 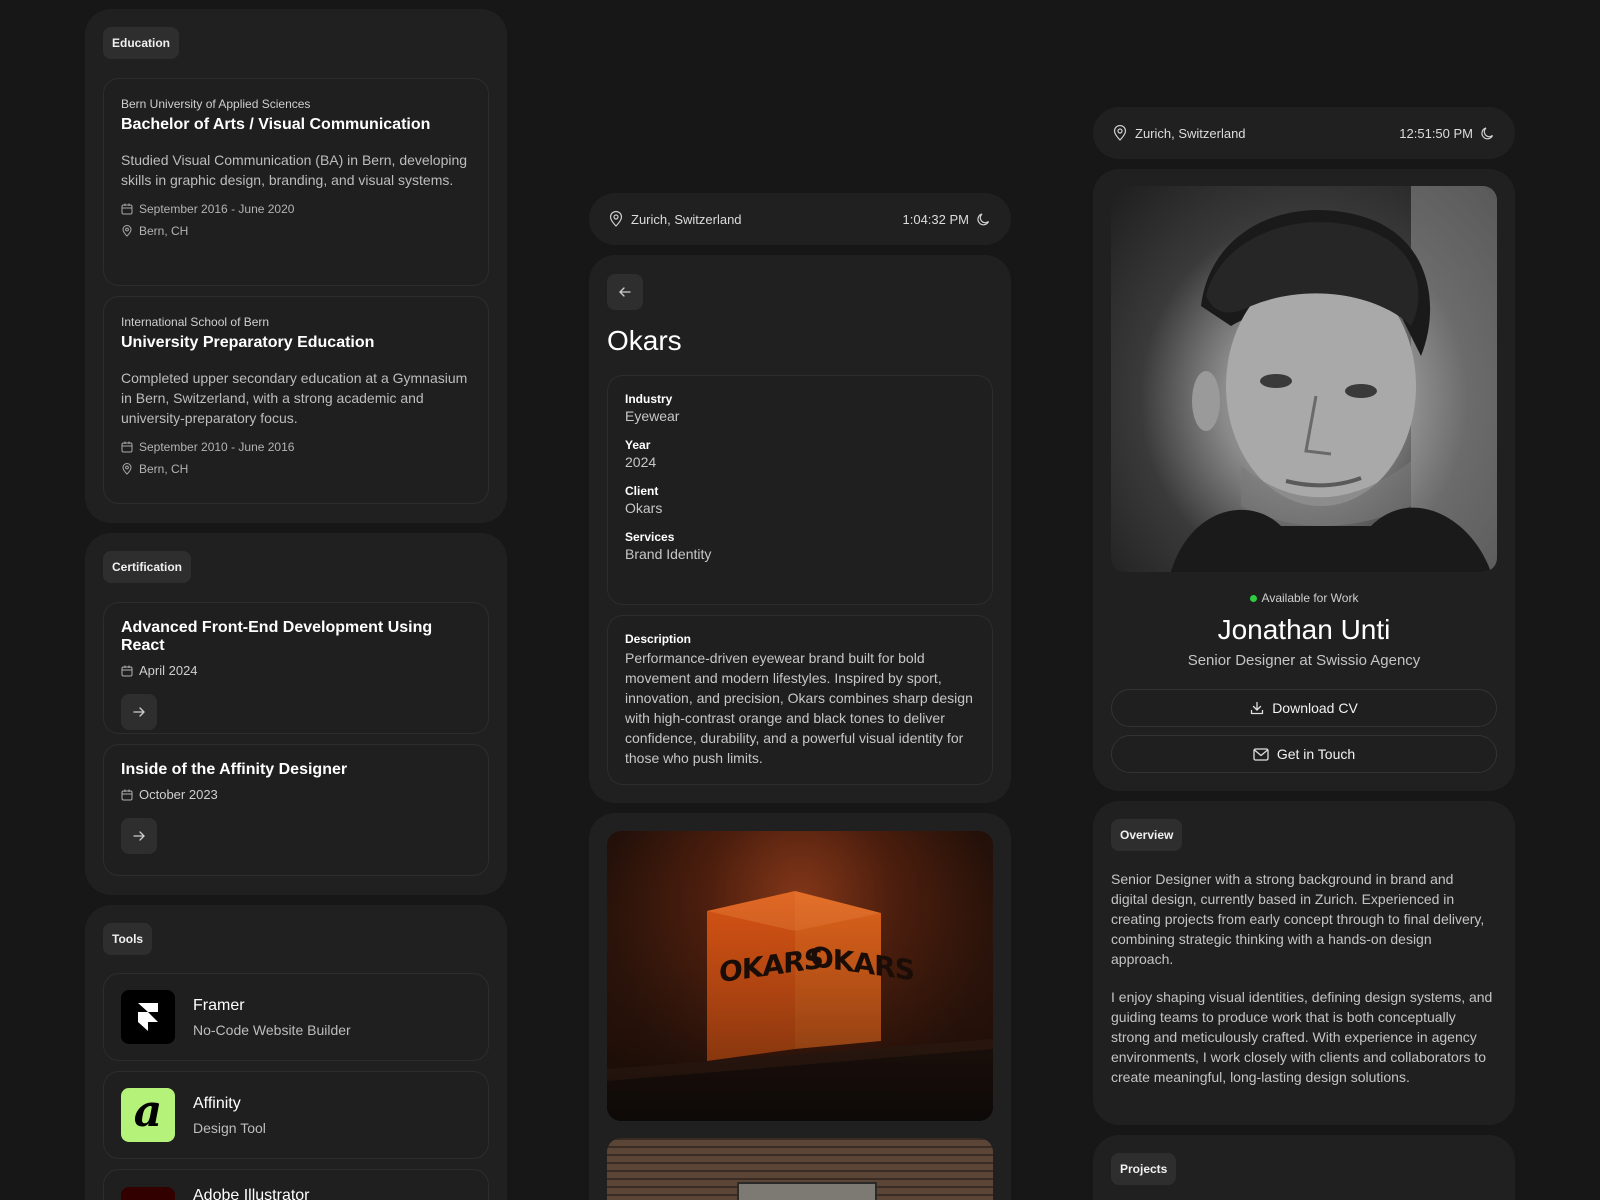 I want to click on clock-time: 12:51:50 PM, so click(x=1436, y=133).